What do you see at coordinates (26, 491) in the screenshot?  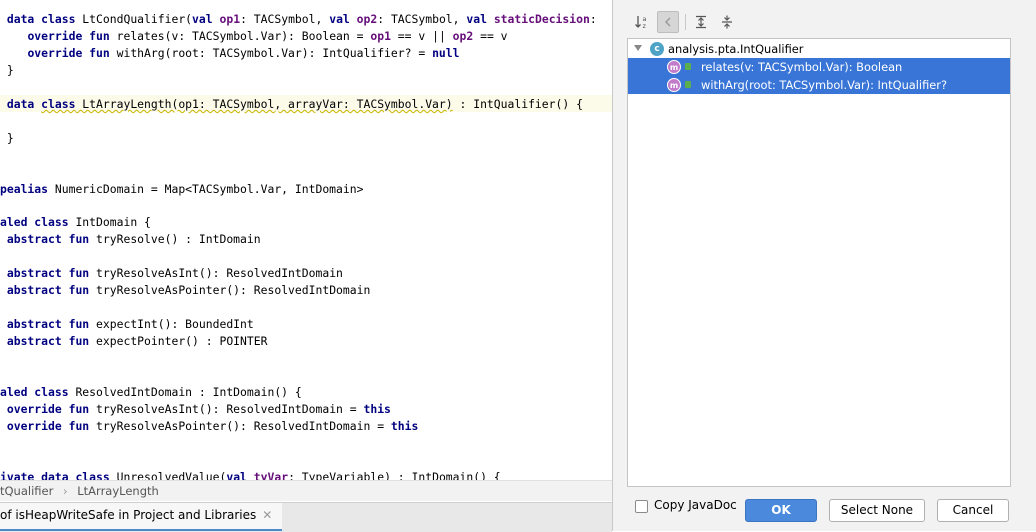 I see `breadcrumb-item-class: tQualifier` at bounding box center [26, 491].